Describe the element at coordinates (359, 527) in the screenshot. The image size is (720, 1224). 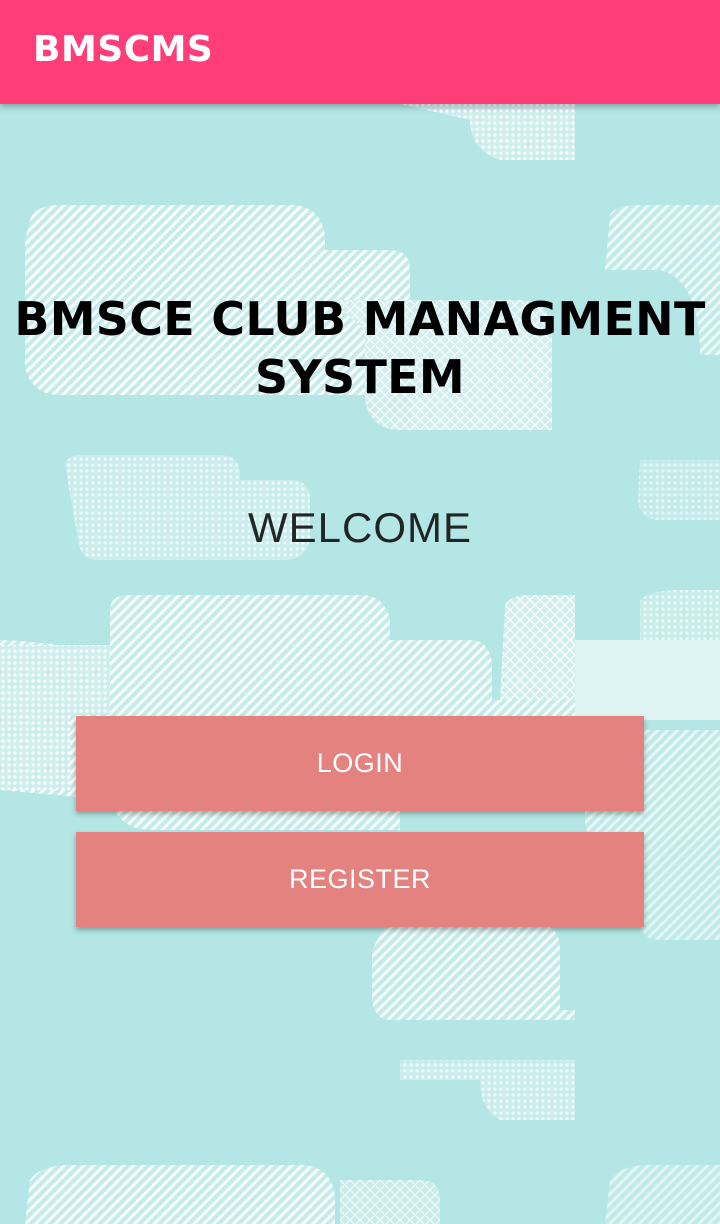
I see `welcome-text: WELCOME` at that location.